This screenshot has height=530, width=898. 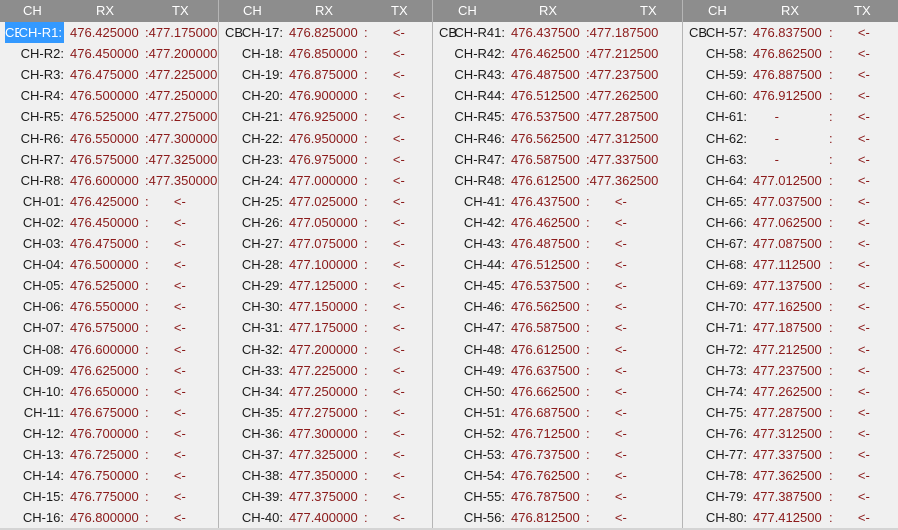 I want to click on channel-row: CH-14: 476.750000: <-, so click(x=109, y=475).